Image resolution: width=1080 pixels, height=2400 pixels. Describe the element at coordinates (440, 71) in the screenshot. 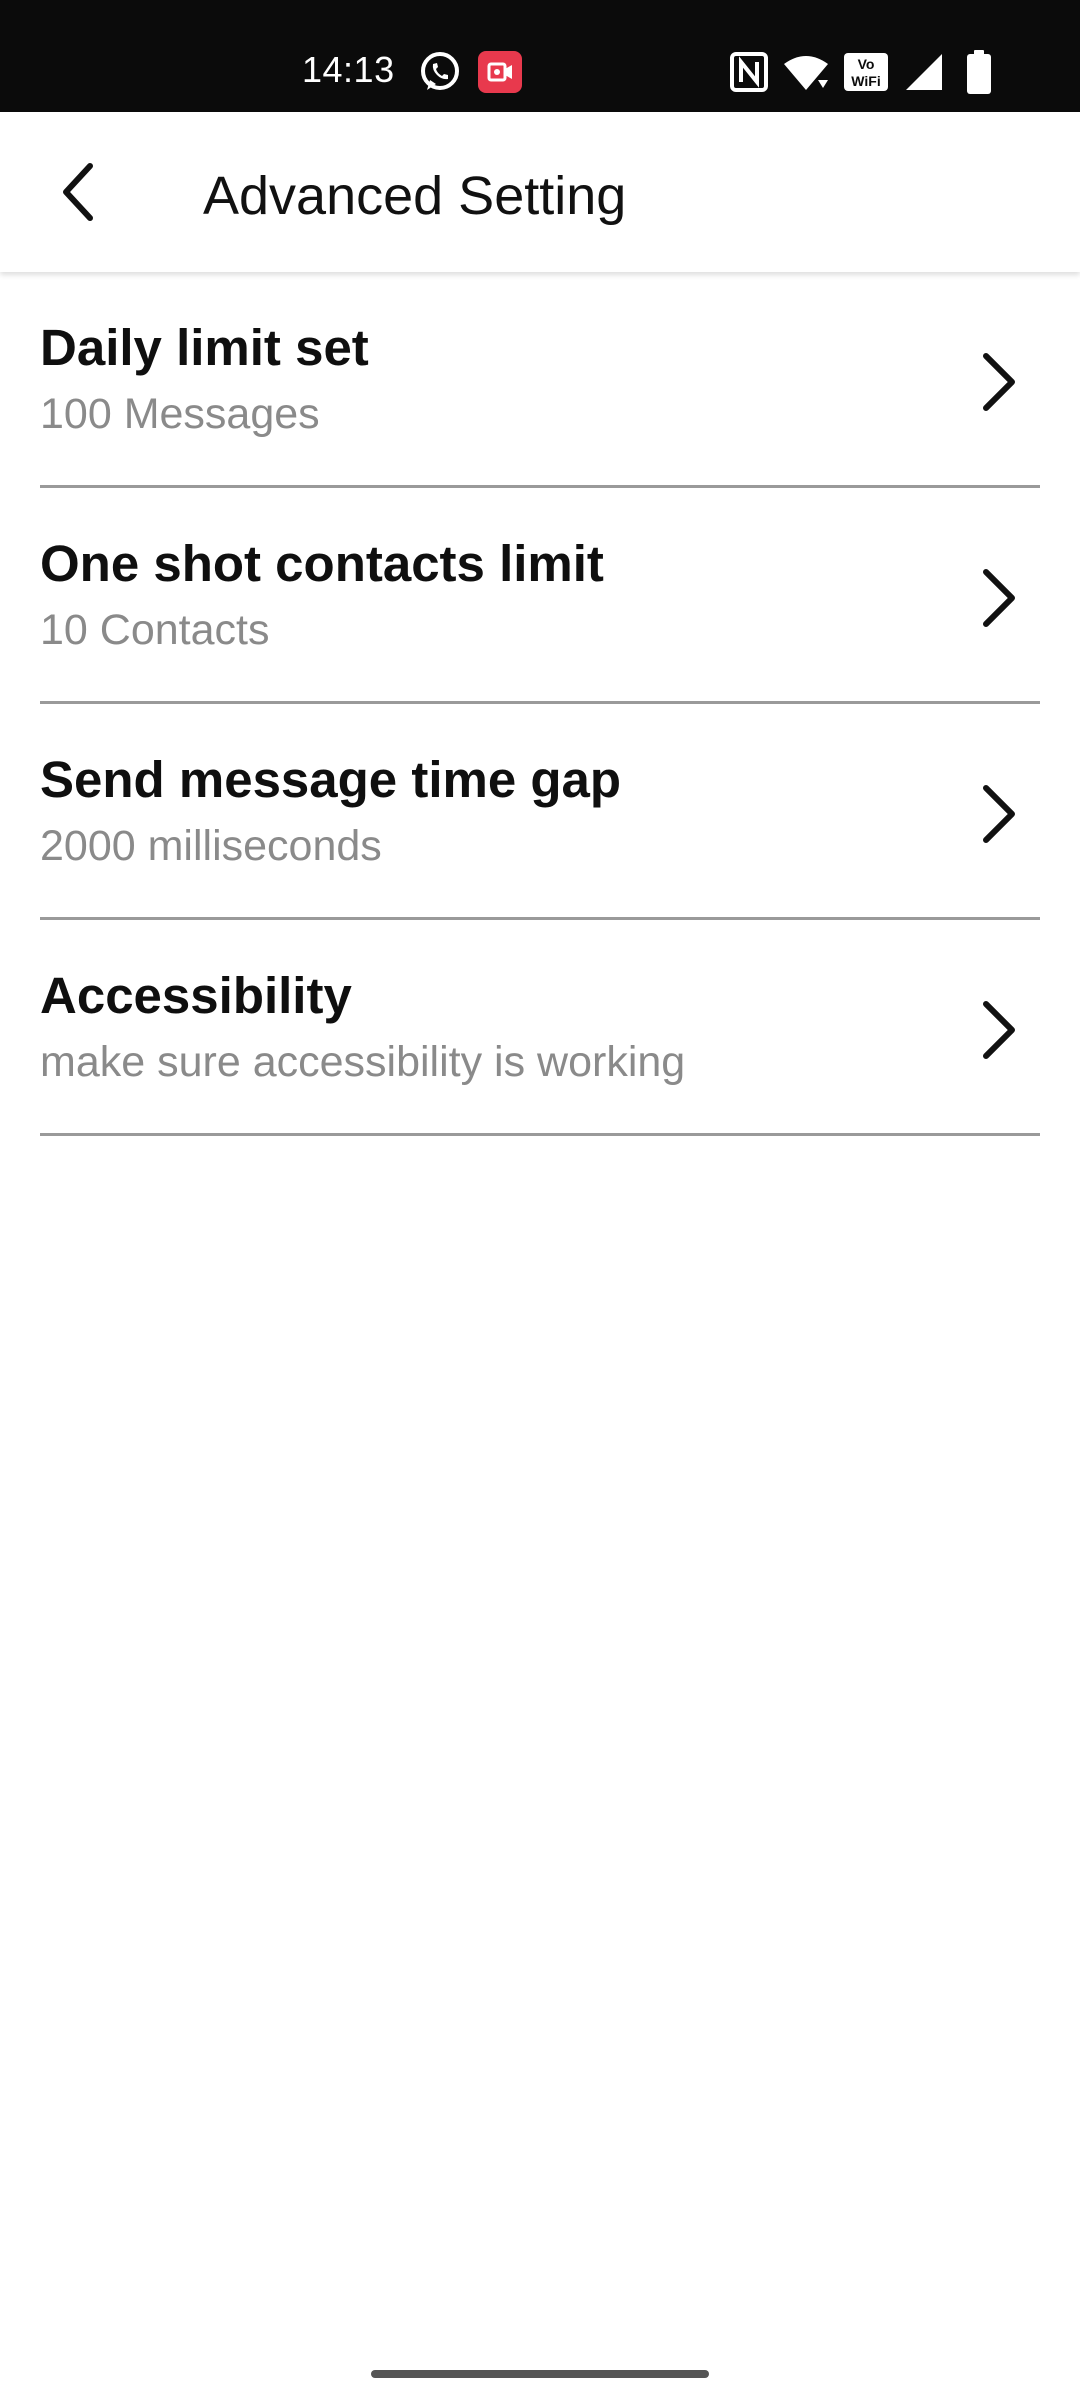

I see `whatsapp-icon` at that location.